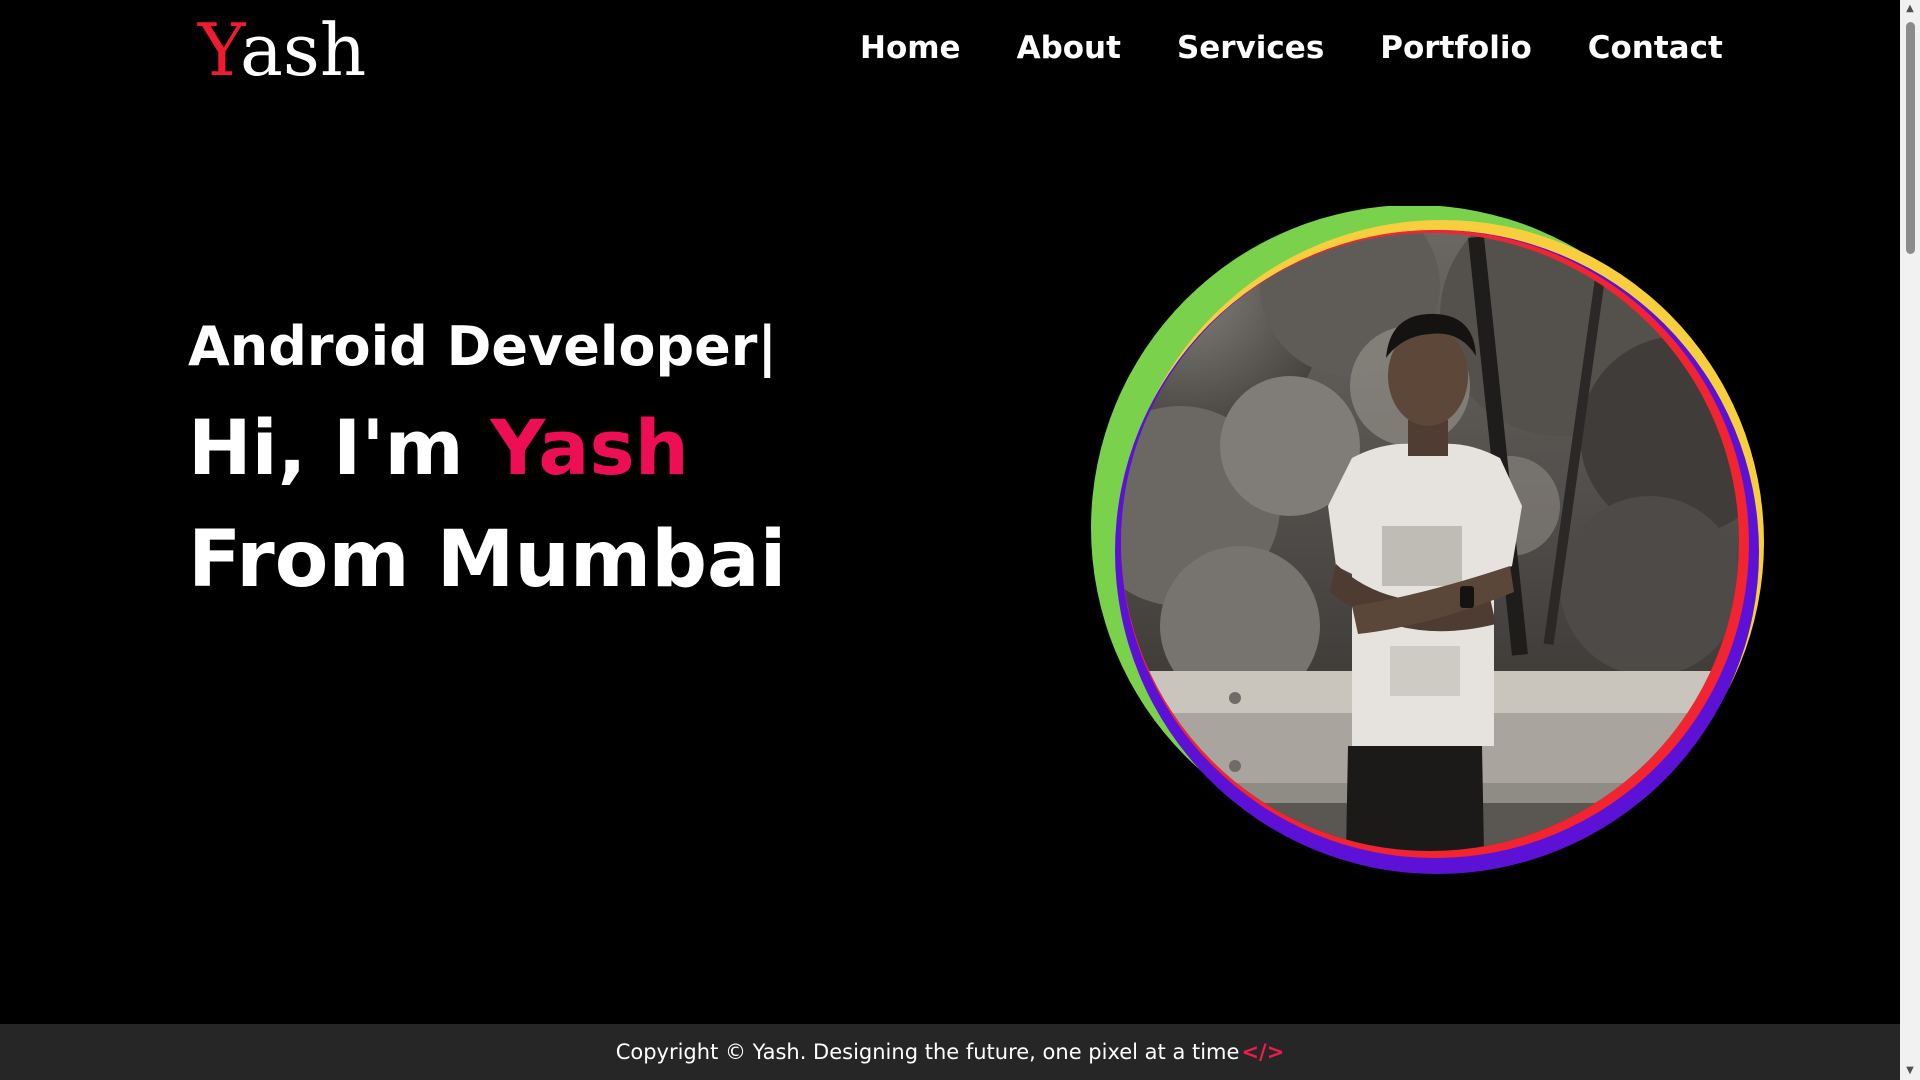  I want to click on location-line: From Mumbai, so click(487, 560).